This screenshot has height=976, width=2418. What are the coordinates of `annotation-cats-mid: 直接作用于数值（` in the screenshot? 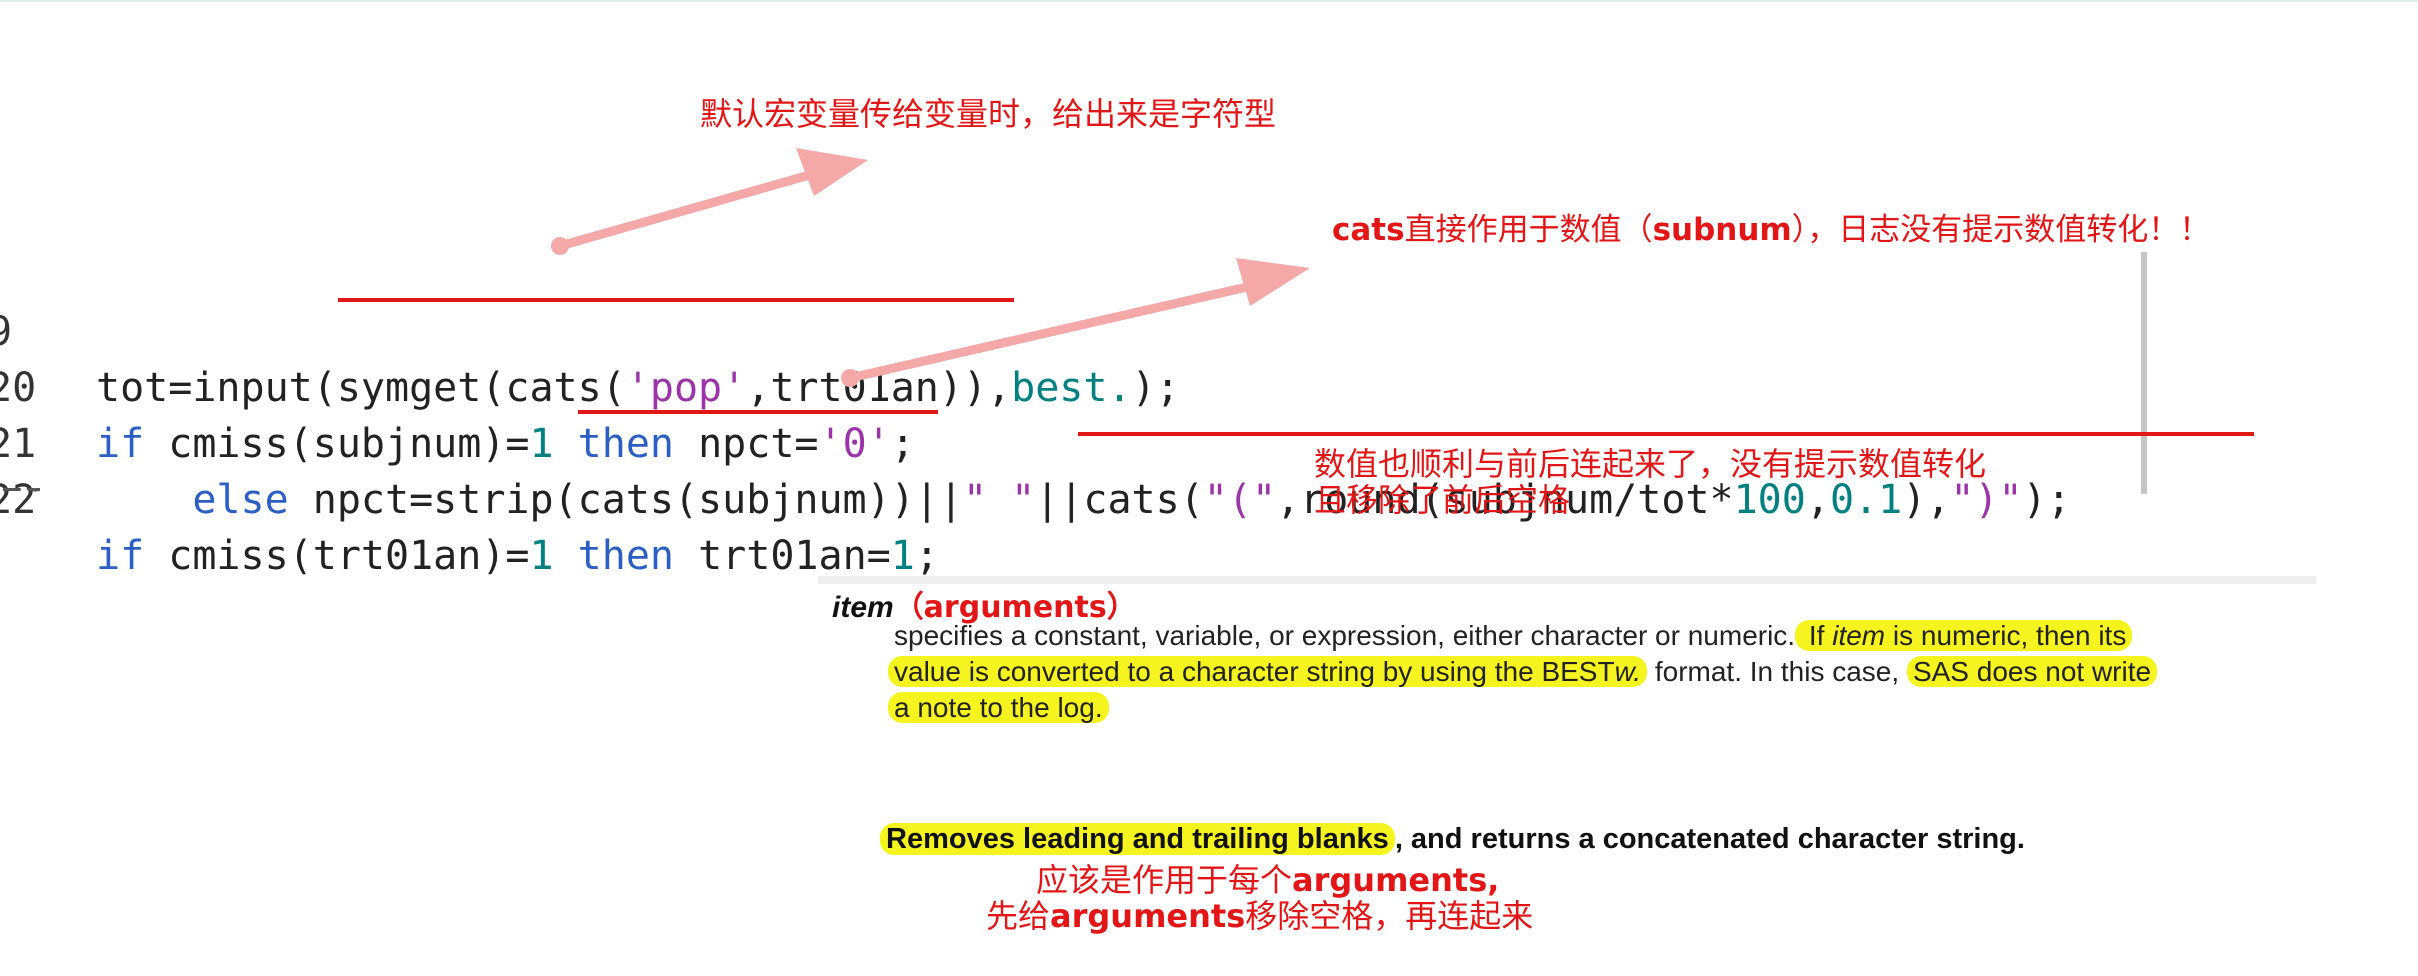 It's located at (1528, 230).